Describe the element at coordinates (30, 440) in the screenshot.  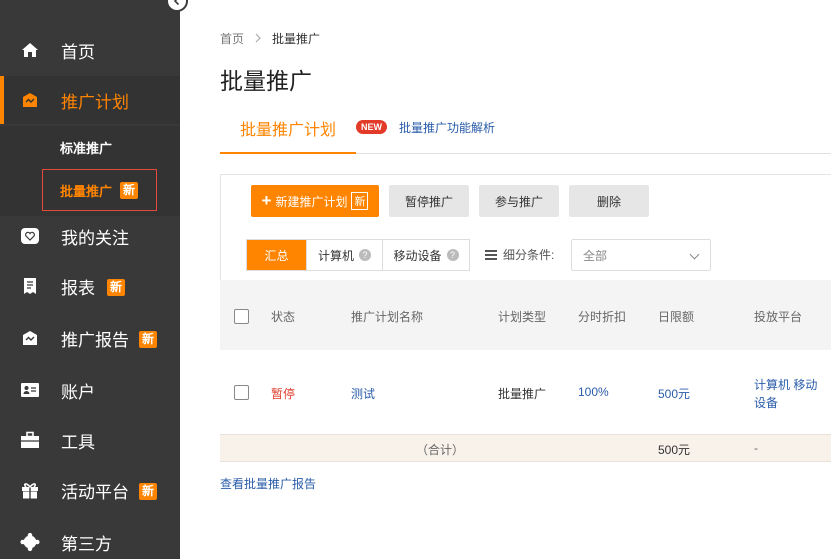
I see `toolbox-icon` at that location.